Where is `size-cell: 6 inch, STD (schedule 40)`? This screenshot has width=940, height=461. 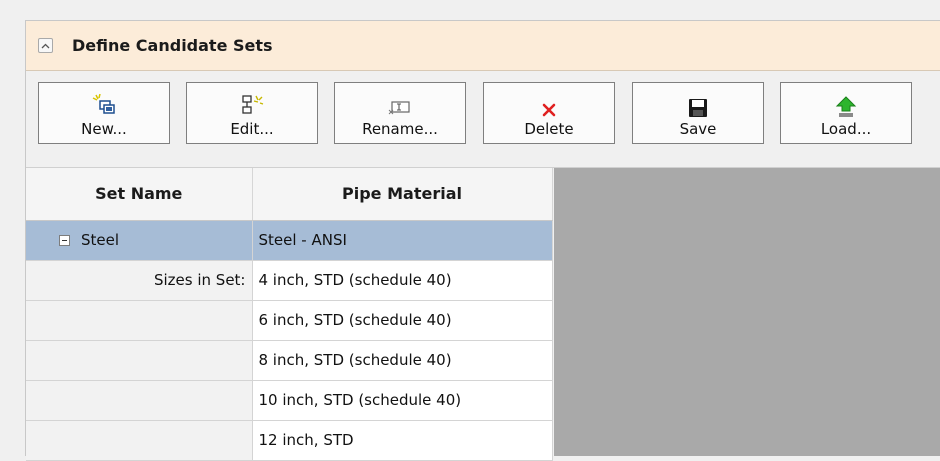
size-cell: 6 inch, STD (schedule 40) is located at coordinates (402, 320).